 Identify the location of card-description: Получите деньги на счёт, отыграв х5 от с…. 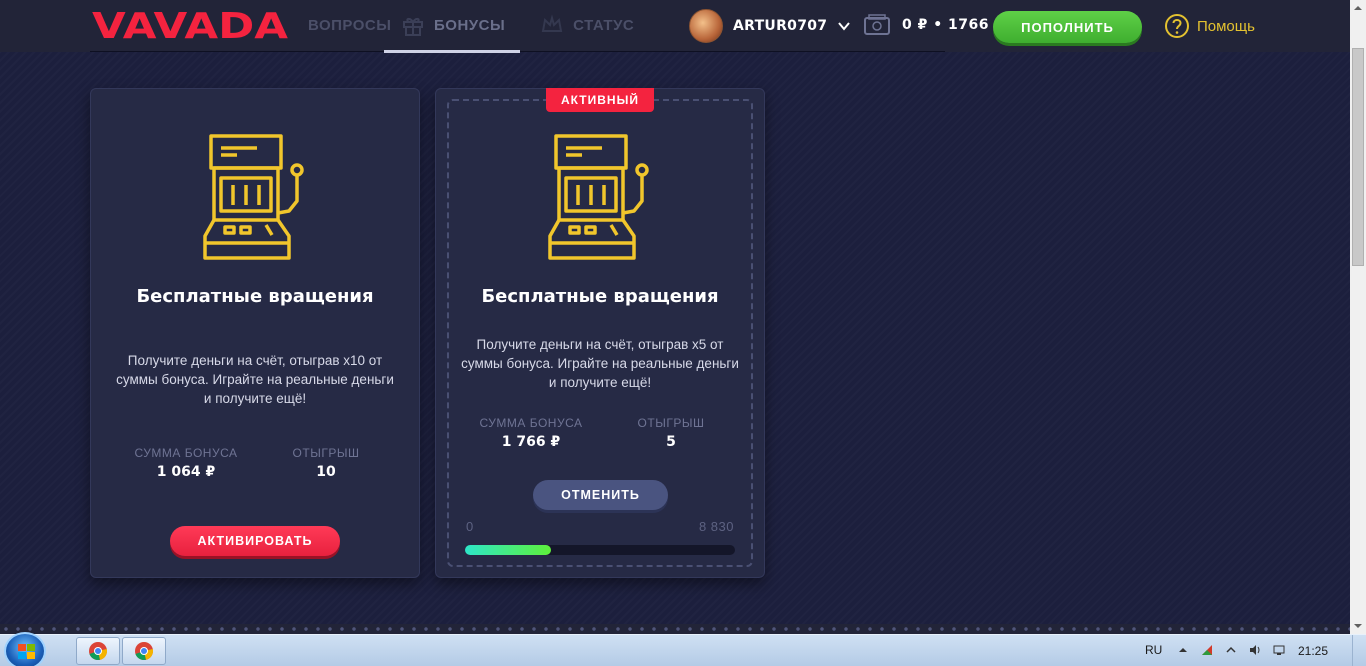
(600, 363).